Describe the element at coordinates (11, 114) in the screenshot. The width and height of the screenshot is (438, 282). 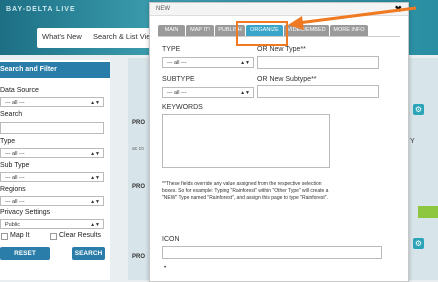
I see `search-label: Search` at that location.